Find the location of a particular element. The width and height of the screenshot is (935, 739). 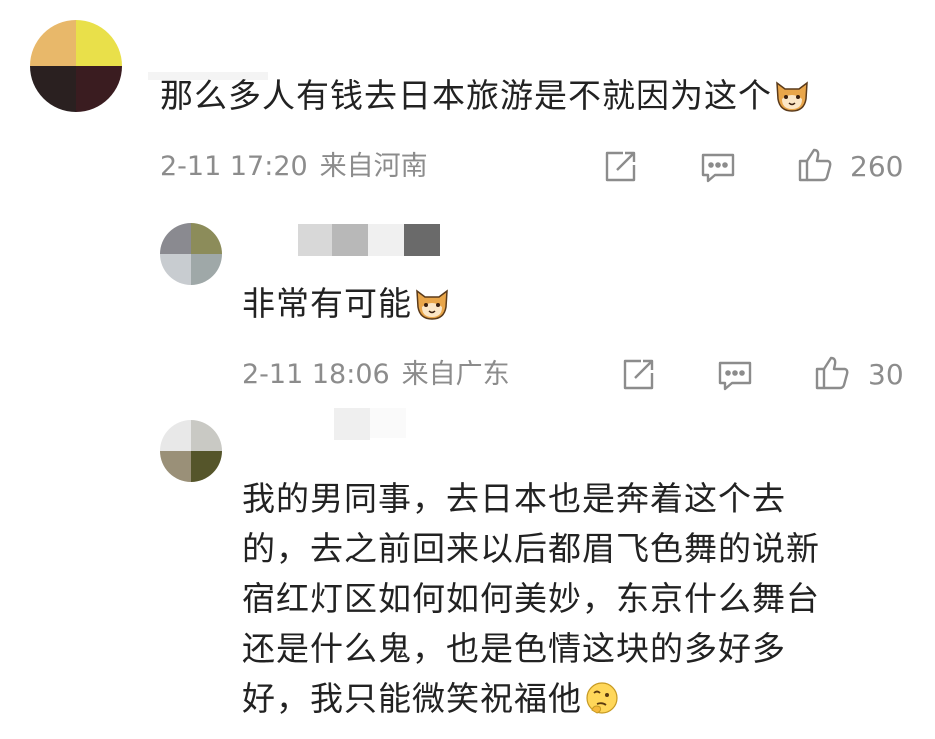

like-count: 30 is located at coordinates (886, 374).